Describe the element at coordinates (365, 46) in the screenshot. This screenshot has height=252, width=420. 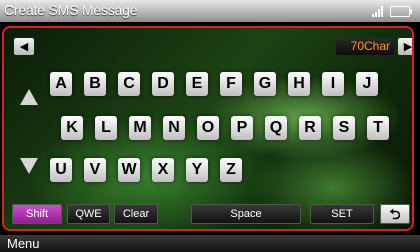
I see `char-counter: 70Char` at that location.